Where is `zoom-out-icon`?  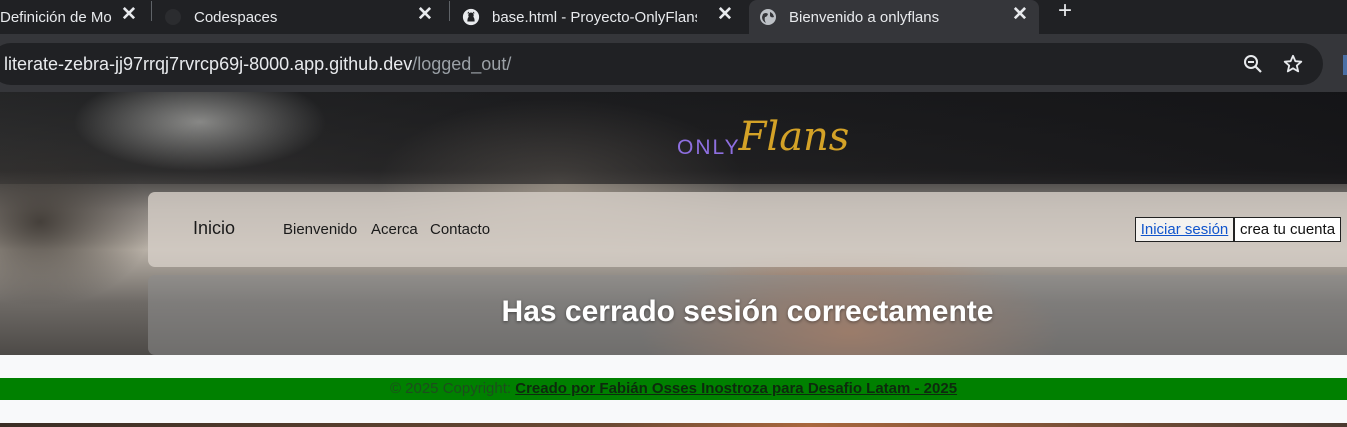 zoom-out-icon is located at coordinates (1253, 64).